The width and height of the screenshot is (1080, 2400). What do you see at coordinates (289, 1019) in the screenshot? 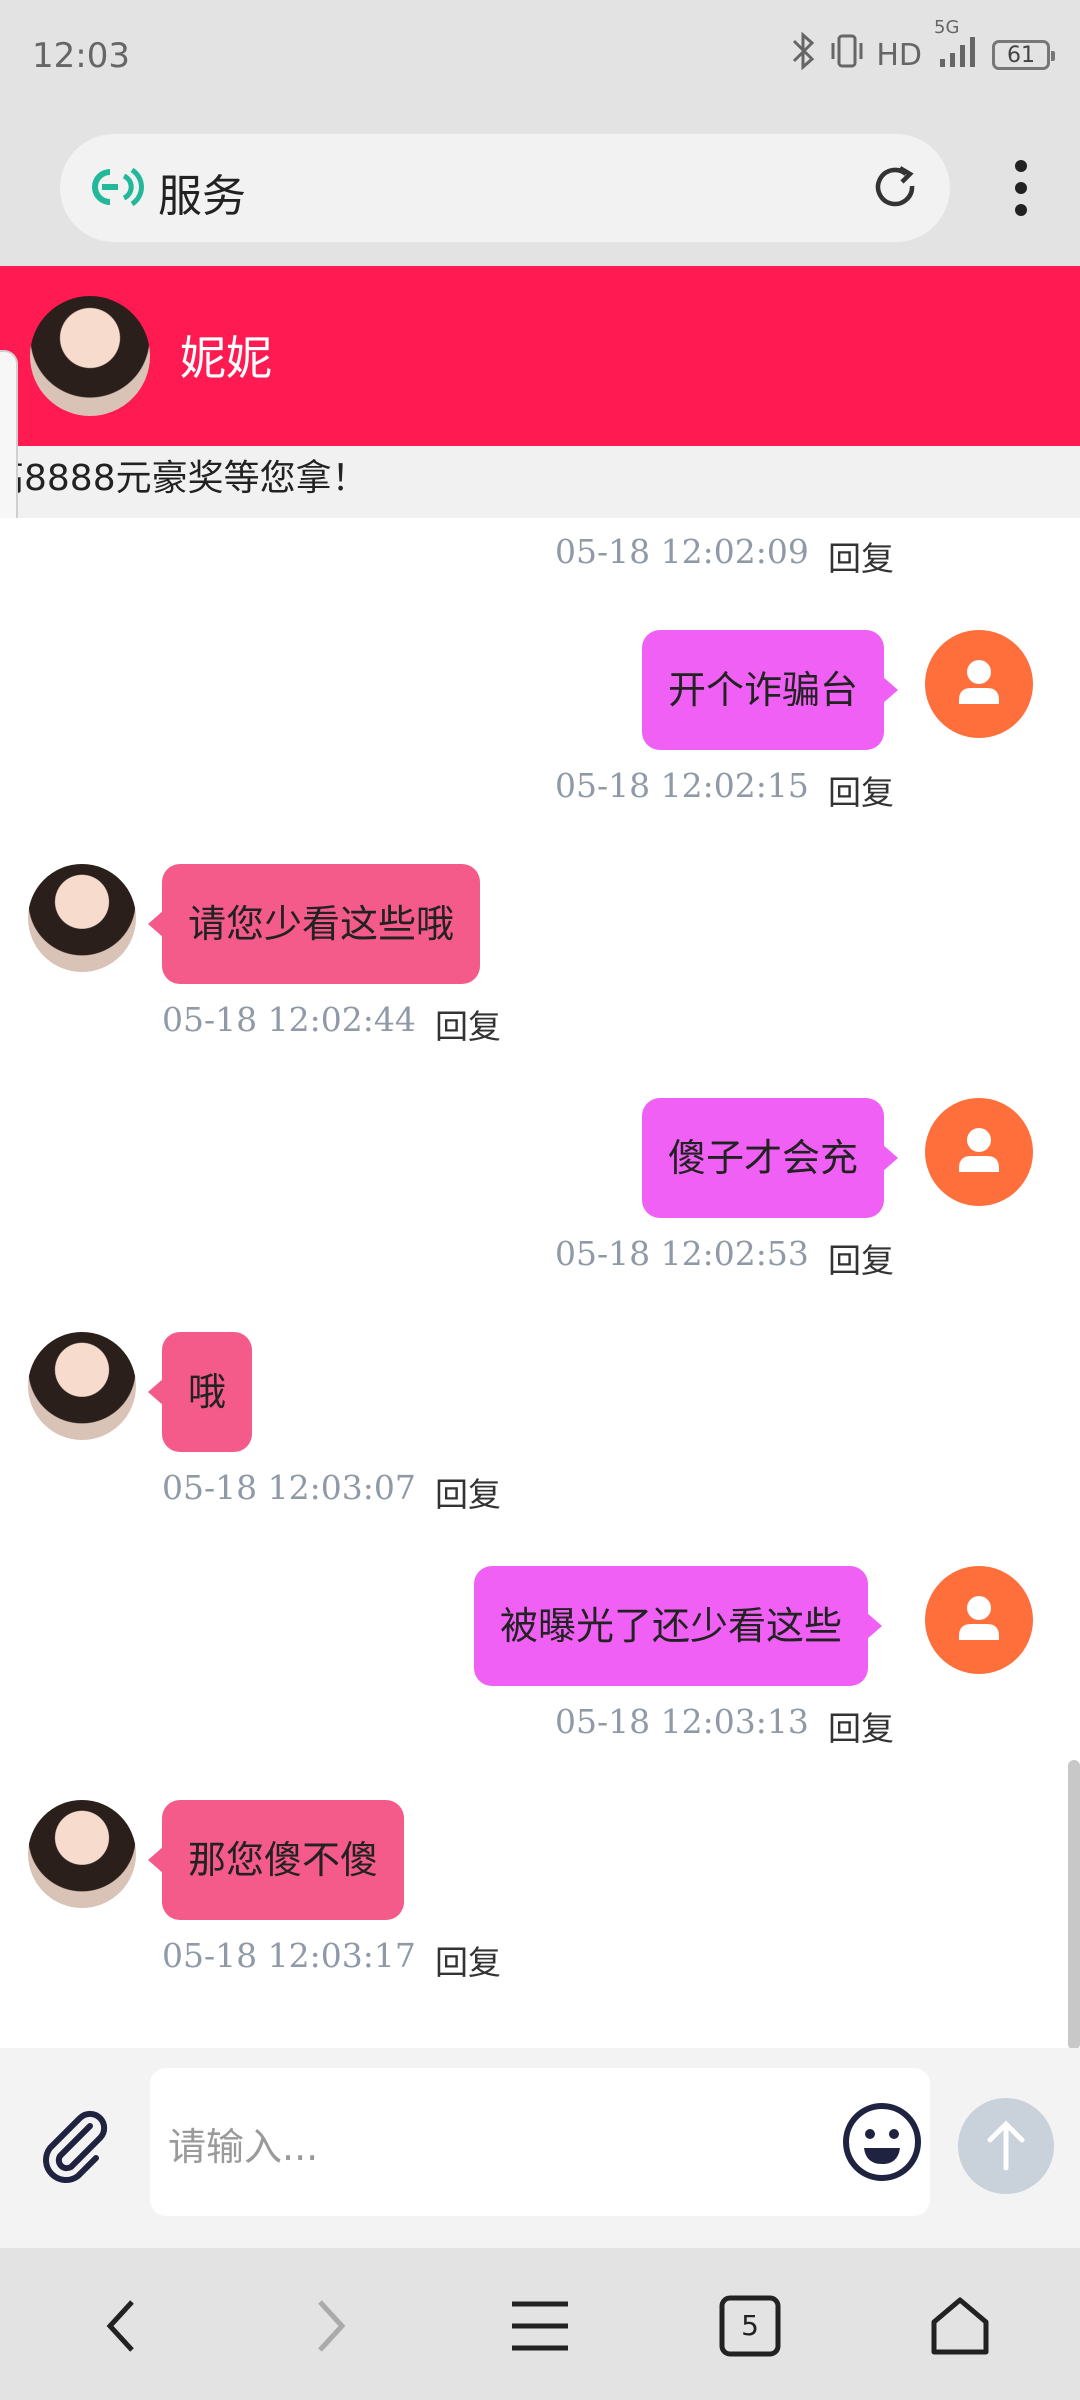
I see `message-time: 05-18 12:02:44` at bounding box center [289, 1019].